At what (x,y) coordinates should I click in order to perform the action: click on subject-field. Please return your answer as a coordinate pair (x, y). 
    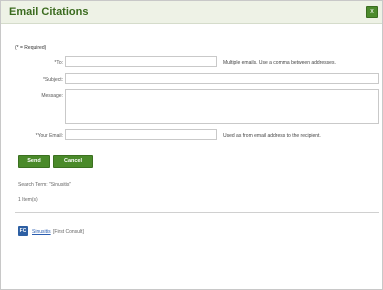
    Looking at the image, I should click on (222, 78).